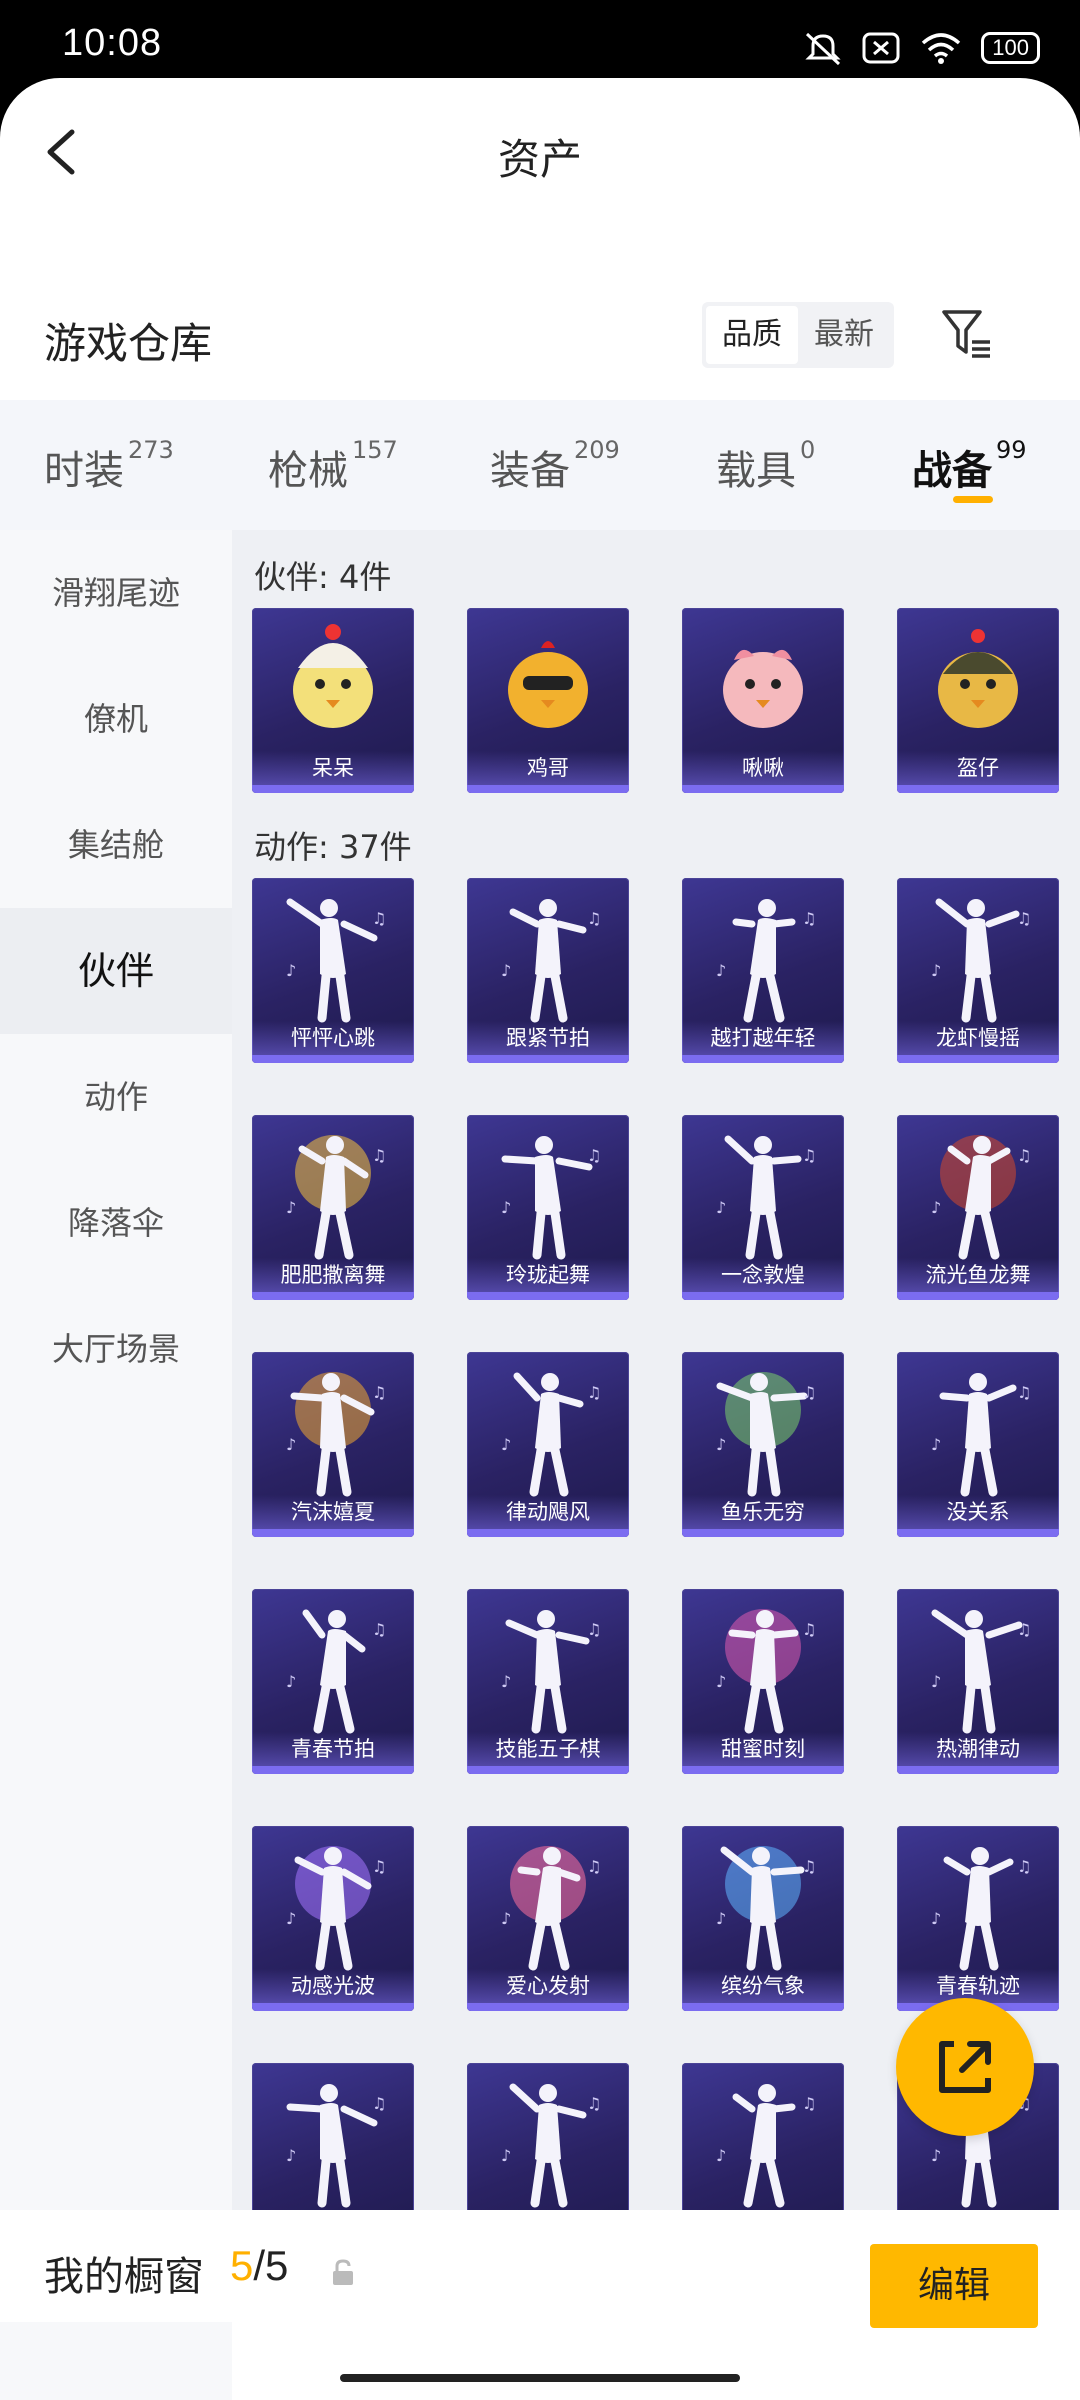 The height and width of the screenshot is (2400, 1080). I want to click on card-label: 跟紧节拍, so click(548, 1038).